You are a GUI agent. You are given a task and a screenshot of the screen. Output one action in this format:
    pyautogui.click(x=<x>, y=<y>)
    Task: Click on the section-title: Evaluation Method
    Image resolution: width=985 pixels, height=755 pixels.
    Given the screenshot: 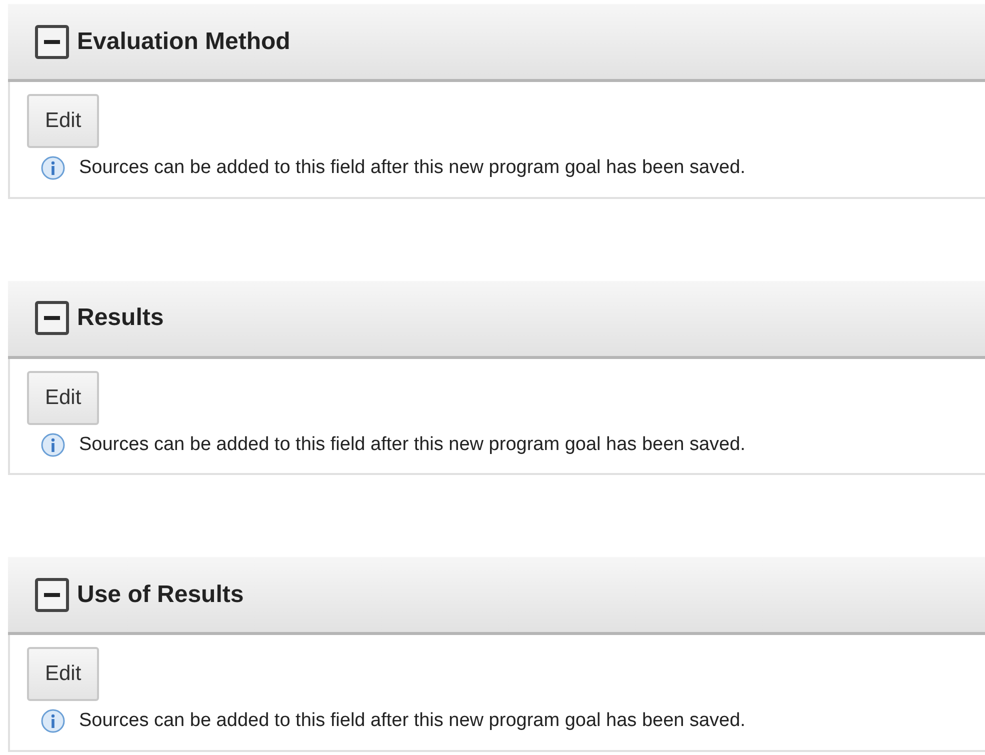 What is the action you would take?
    pyautogui.click(x=183, y=41)
    